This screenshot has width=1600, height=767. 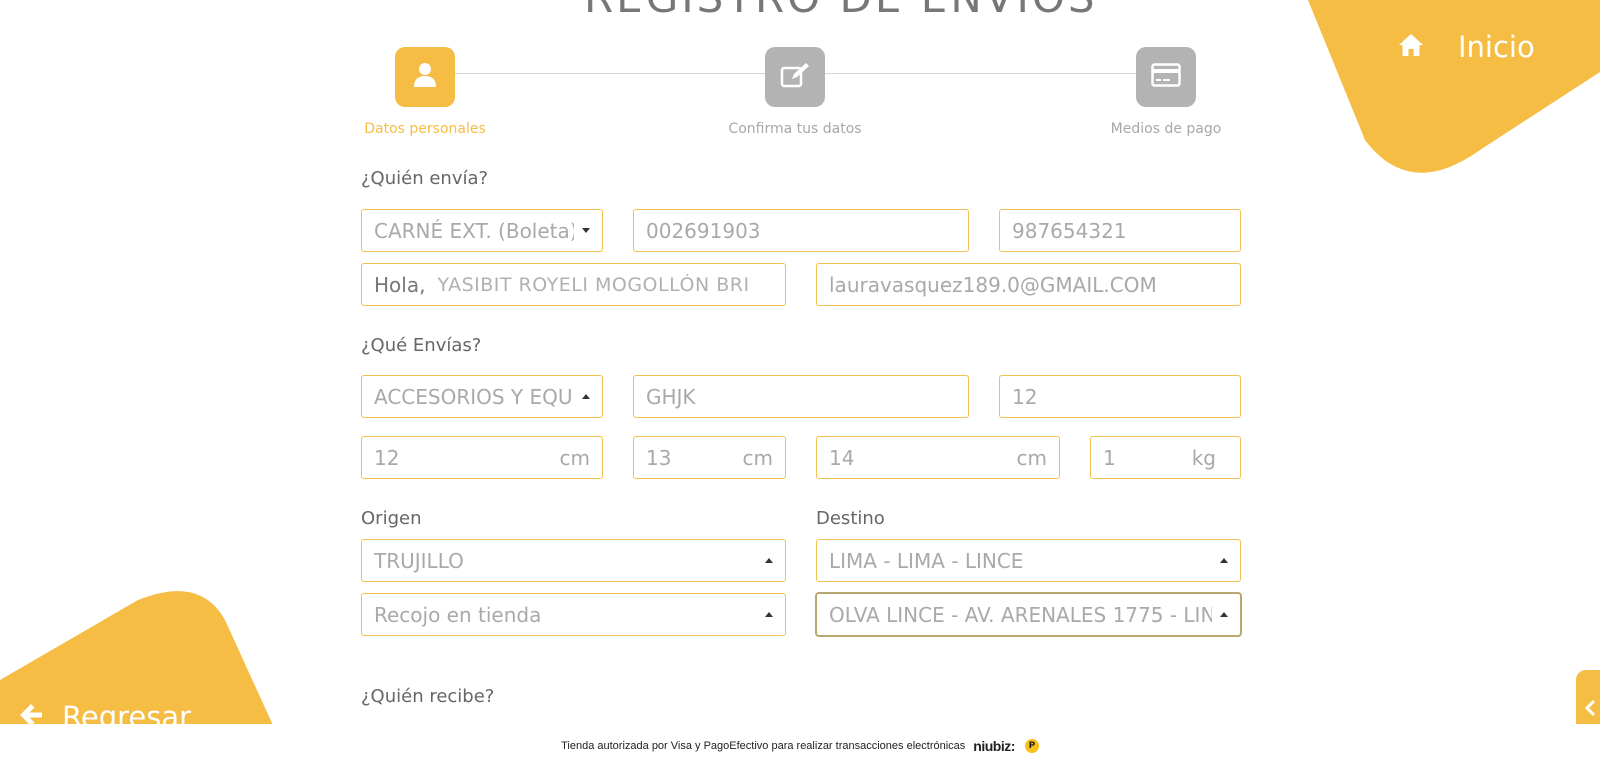 What do you see at coordinates (659, 457) in the screenshot?
I see `width-value: 13` at bounding box center [659, 457].